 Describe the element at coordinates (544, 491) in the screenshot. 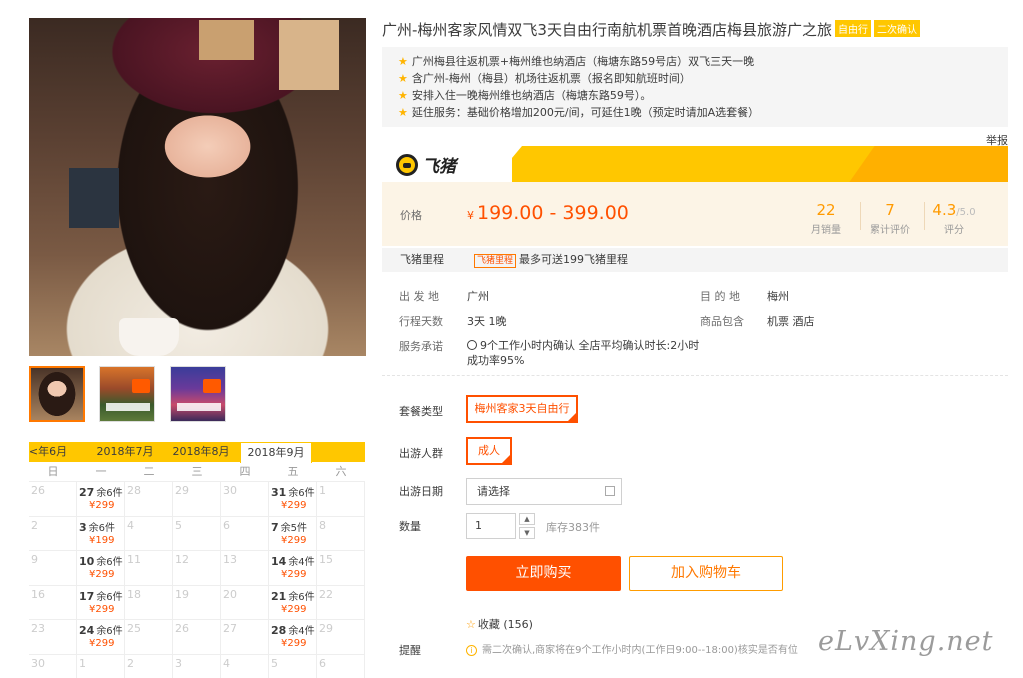

I see `travel-date-input: 请选择` at that location.